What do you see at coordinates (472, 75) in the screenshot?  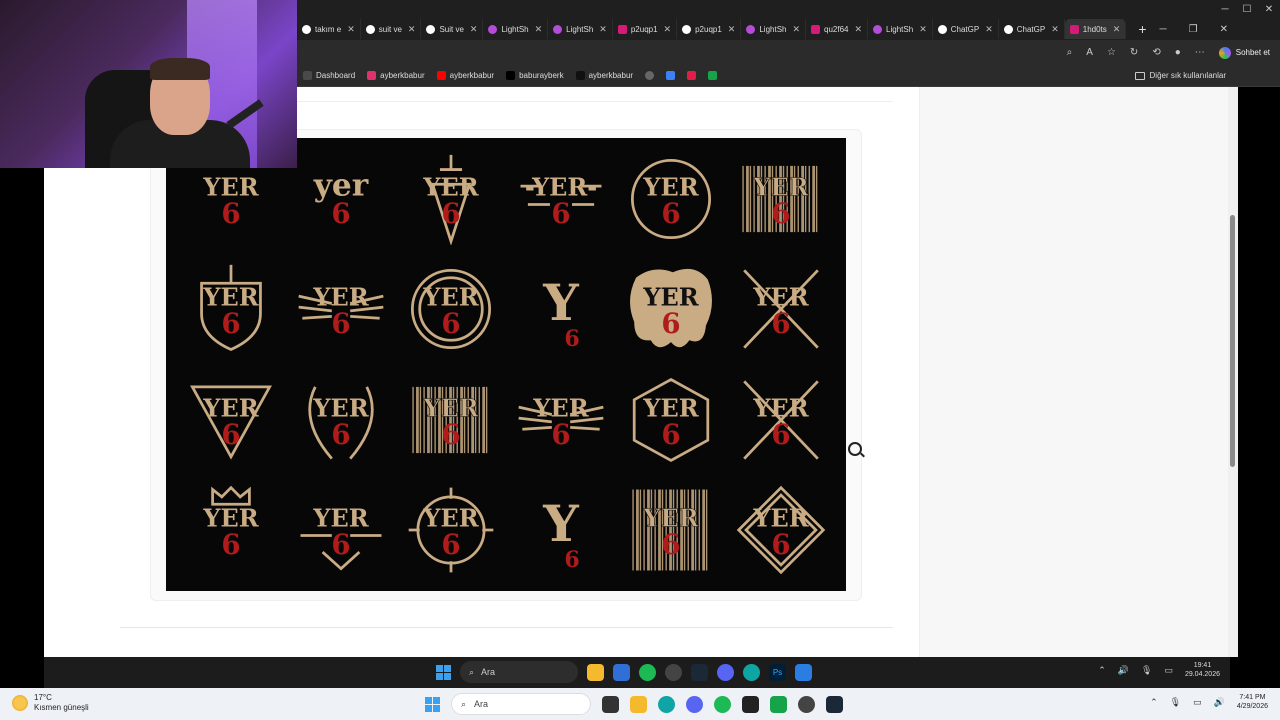 I see `bookmark-label: ayberkbabur` at bounding box center [472, 75].